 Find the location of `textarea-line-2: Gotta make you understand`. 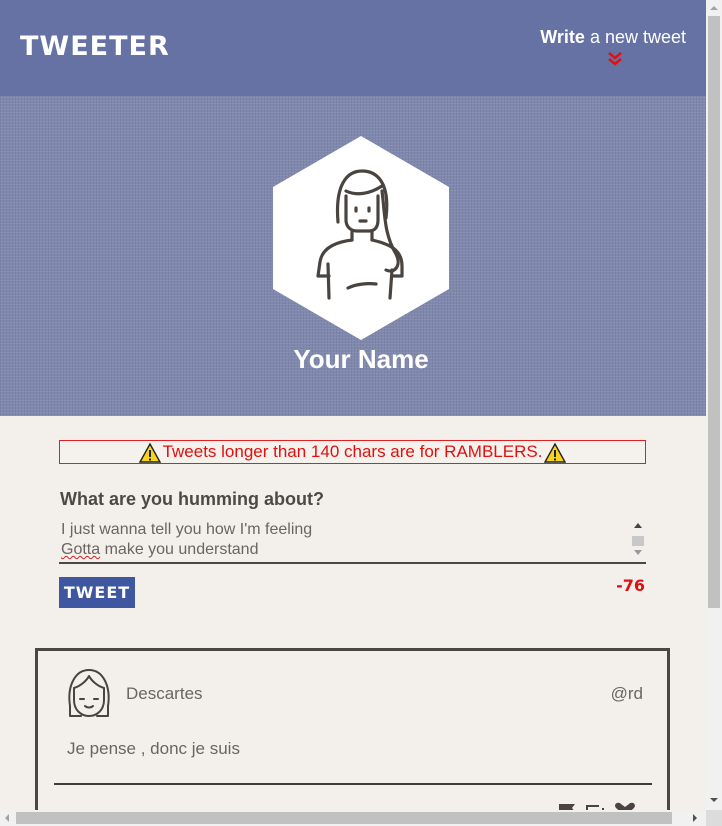

textarea-line-2: Gotta make you understand is located at coordinates (352, 550).